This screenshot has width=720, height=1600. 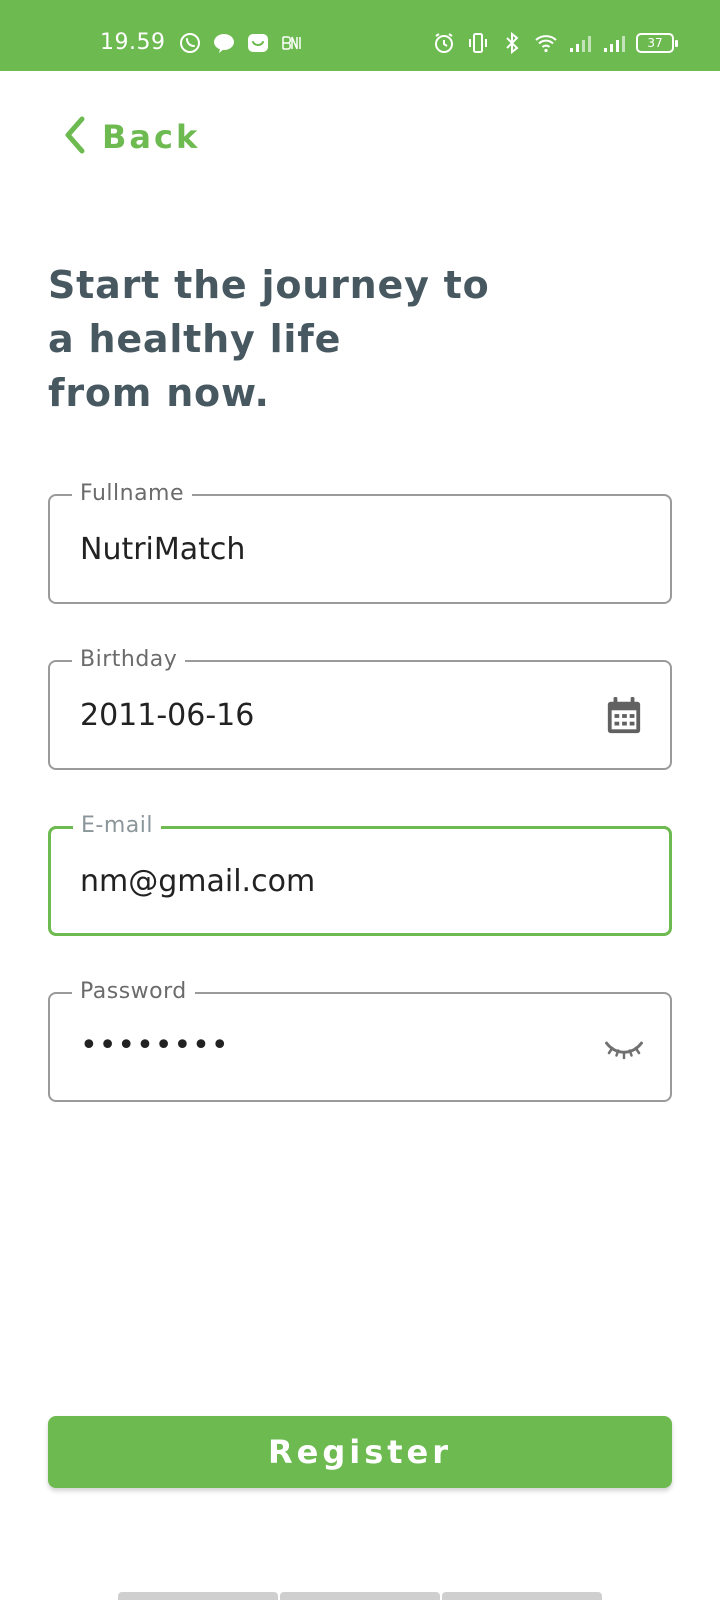 What do you see at coordinates (360, 542) in the screenshot?
I see `fullname-field: Fullname NutriMatch` at bounding box center [360, 542].